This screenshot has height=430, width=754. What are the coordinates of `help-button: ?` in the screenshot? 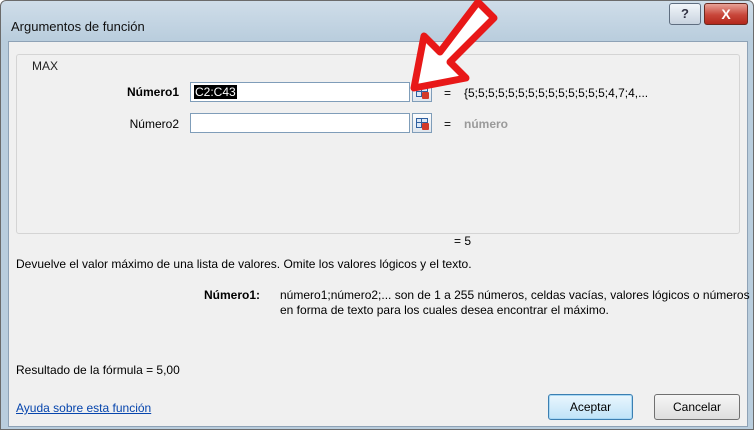 It's located at (685, 14).